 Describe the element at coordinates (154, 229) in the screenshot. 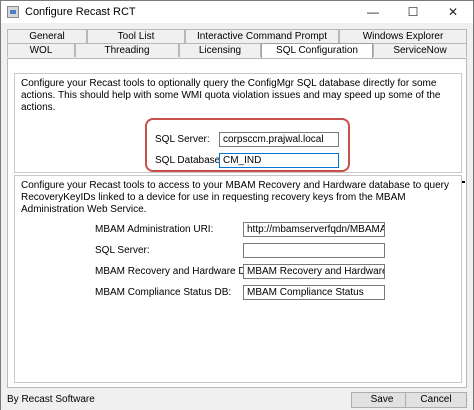

I see `mbam-admin-uri-label: MBAM Administration URI:` at that location.